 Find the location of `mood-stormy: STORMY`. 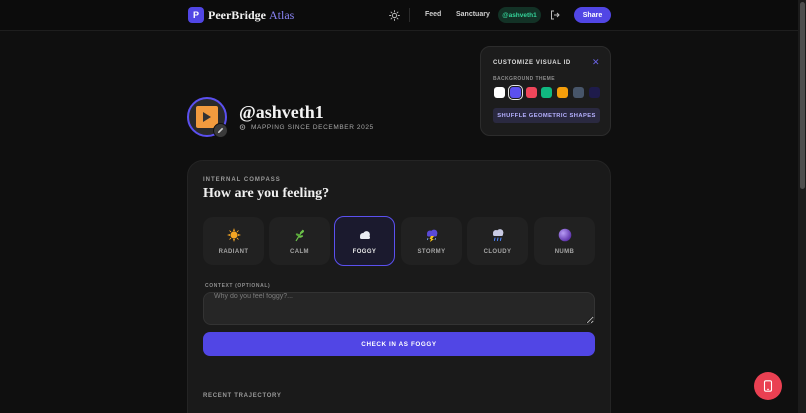

mood-stormy: STORMY is located at coordinates (431, 241).